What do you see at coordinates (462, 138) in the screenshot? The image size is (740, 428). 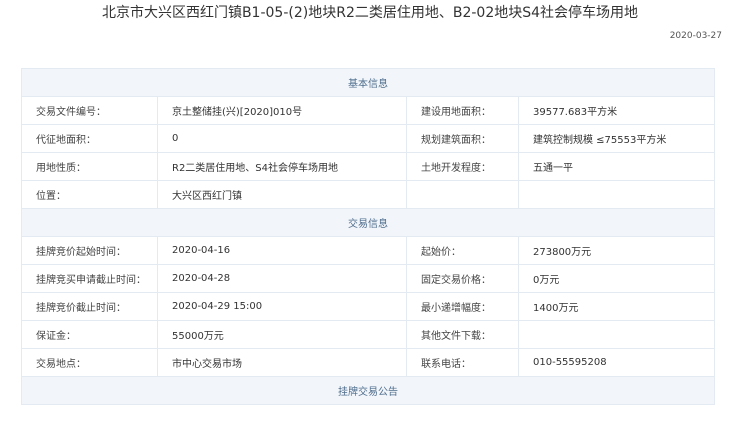 I see `row-label: 规划建筑面积：` at bounding box center [462, 138].